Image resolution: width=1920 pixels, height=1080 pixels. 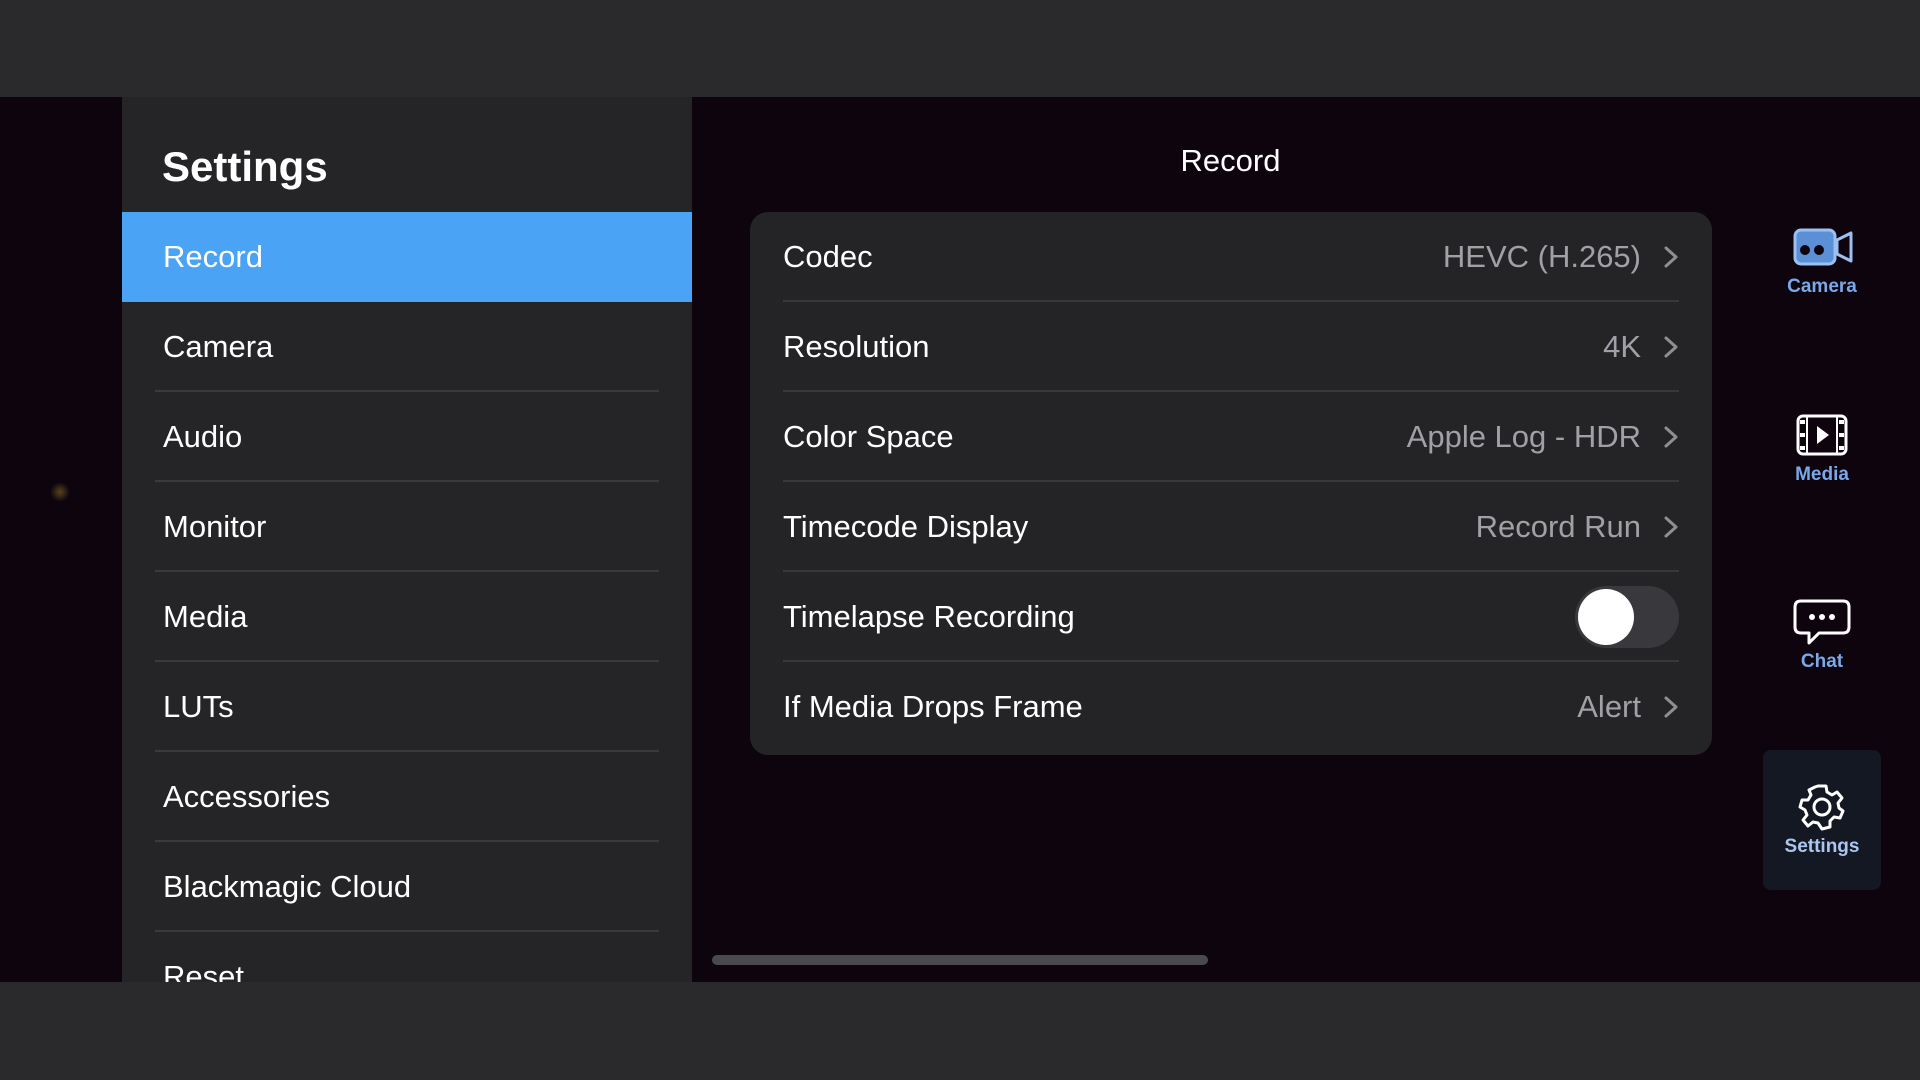 I want to click on setting-row-timecode-display: Timecode Display Record Run, so click(x=1231, y=527).